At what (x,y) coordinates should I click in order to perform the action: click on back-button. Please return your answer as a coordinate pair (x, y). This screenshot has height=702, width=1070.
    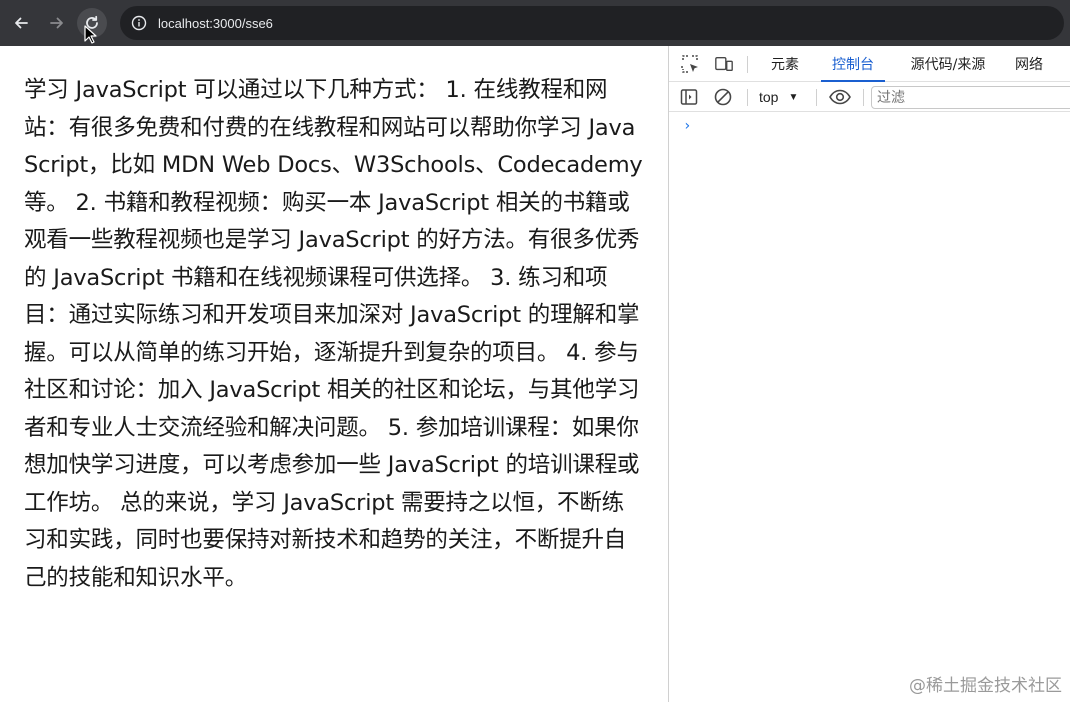
    Looking at the image, I should click on (21, 23).